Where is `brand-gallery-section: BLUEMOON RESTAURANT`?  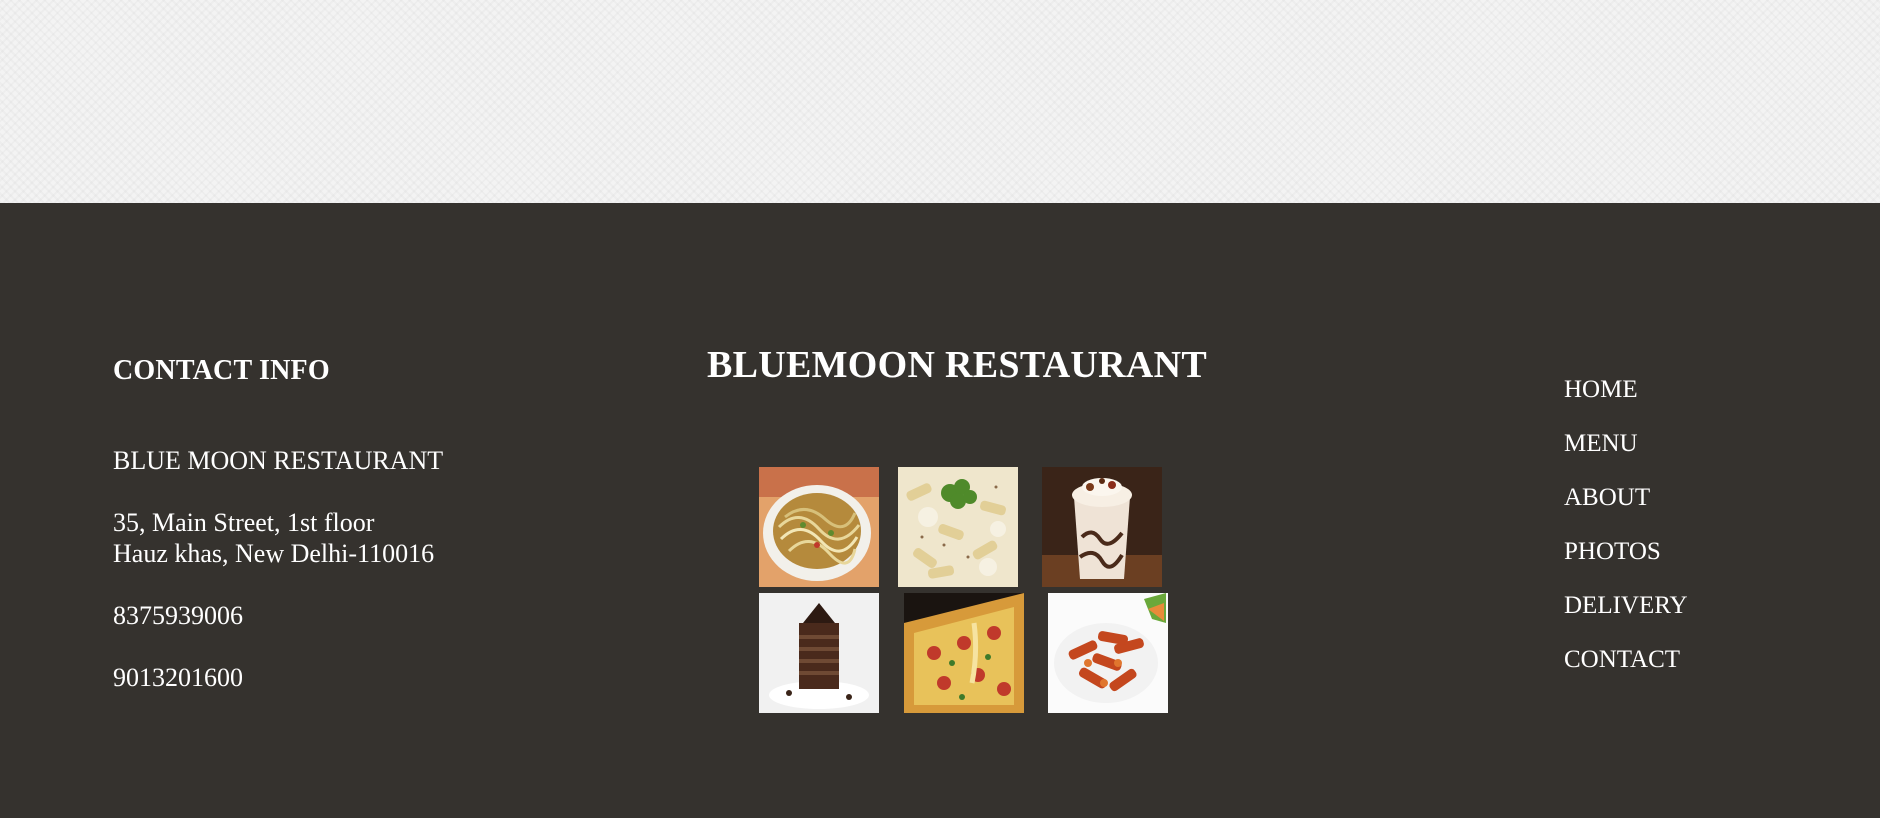
brand-gallery-section: BLUEMOON RESTAURANT is located at coordinates (980, 365).